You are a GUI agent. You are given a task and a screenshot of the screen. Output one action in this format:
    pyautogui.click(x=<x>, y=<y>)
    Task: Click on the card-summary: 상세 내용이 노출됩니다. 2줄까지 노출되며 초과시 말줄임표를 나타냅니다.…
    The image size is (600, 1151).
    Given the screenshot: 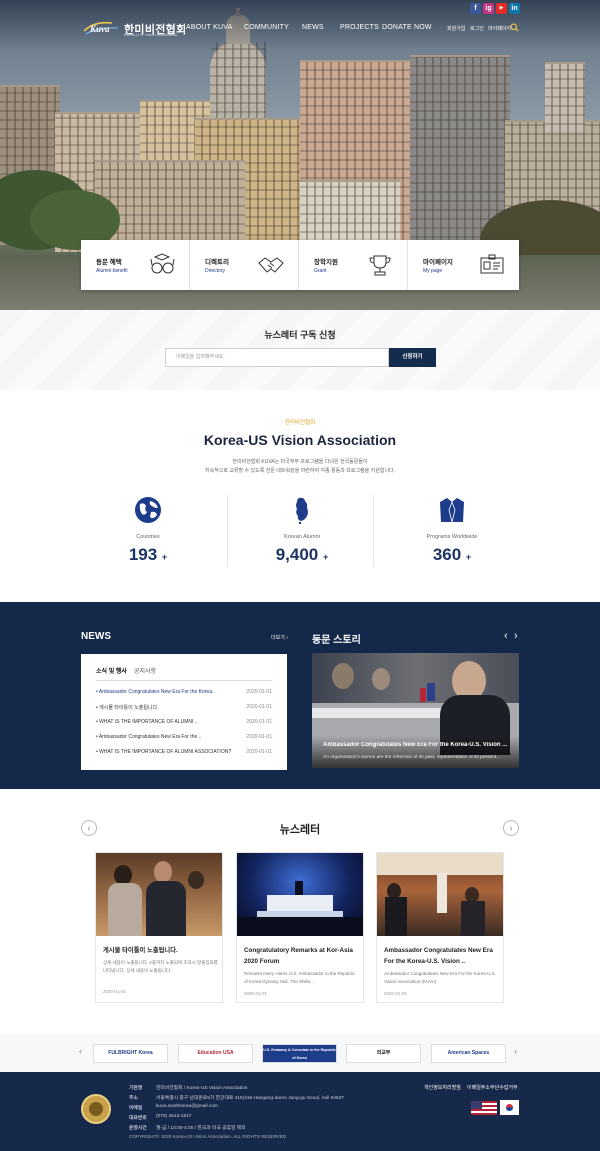 What is the action you would take?
    pyautogui.click(x=160, y=966)
    